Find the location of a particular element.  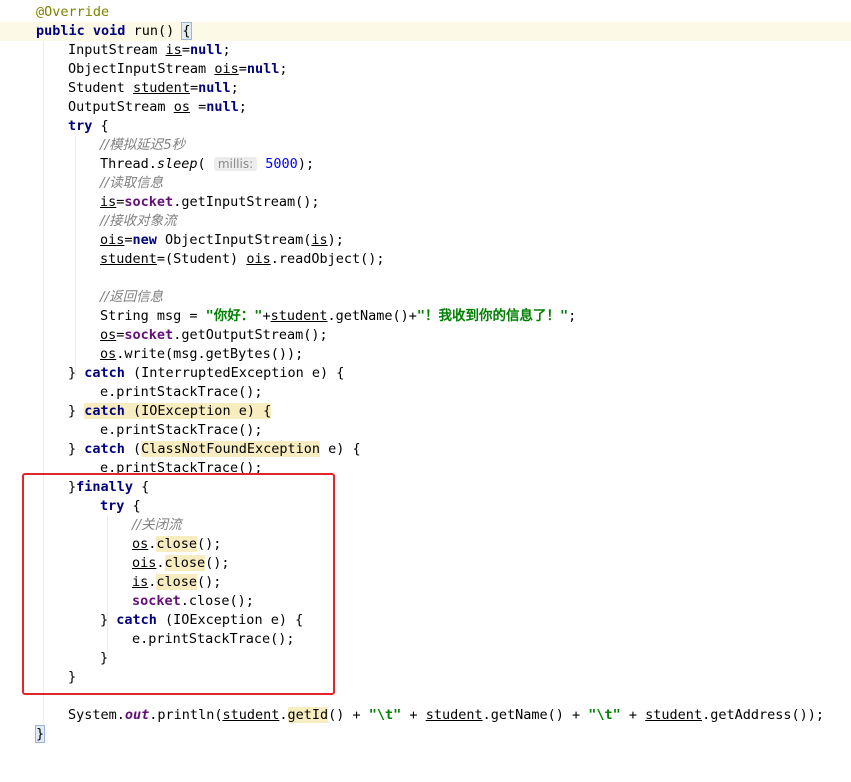

comment-read: //读取信息 is located at coordinates (132, 183).